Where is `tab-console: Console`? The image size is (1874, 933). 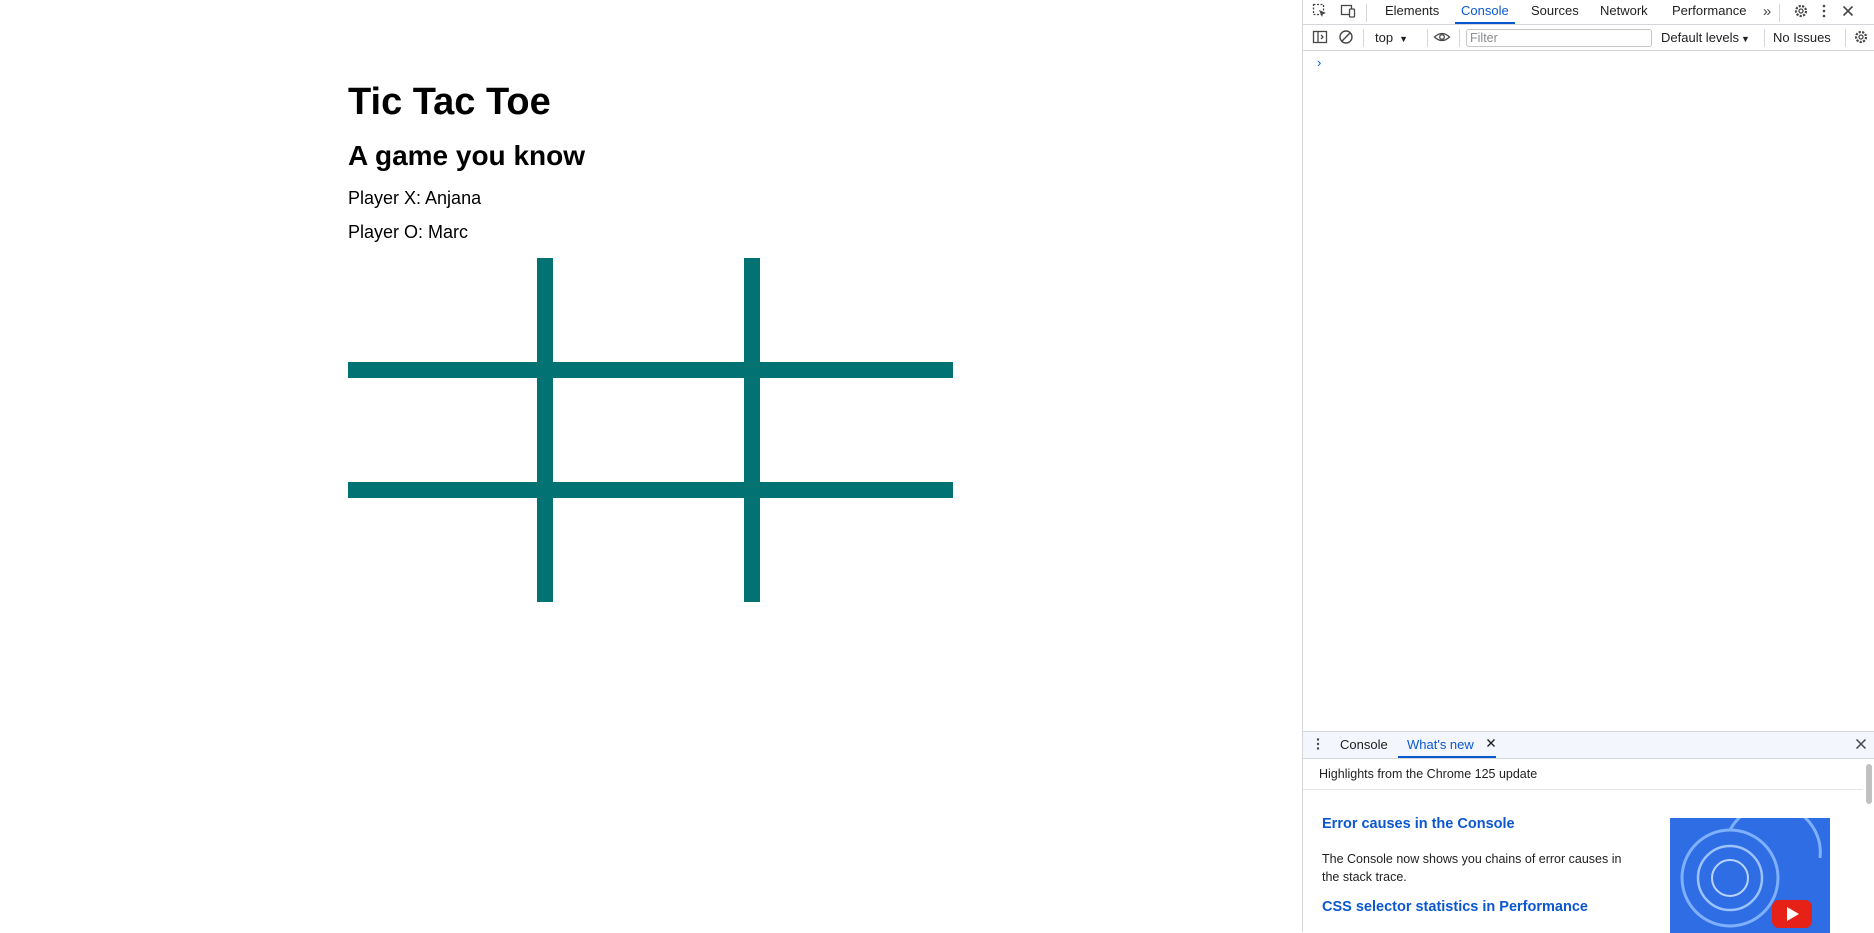 tab-console: Console is located at coordinates (1485, 12).